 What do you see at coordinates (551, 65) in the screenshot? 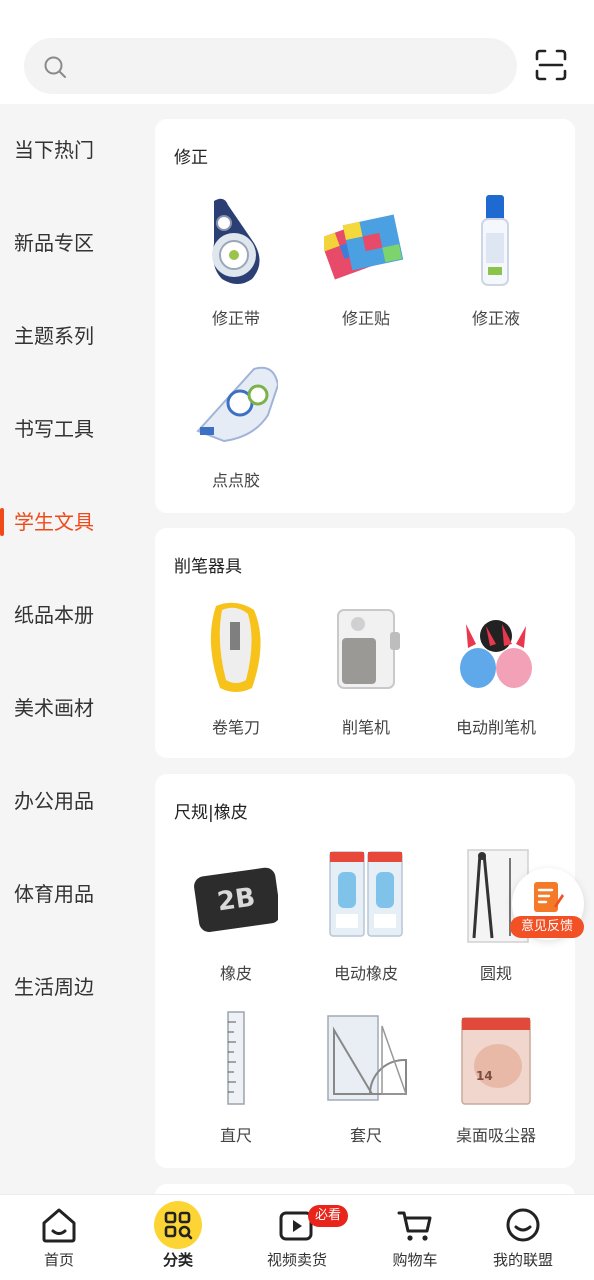
I see `scan-icon` at bounding box center [551, 65].